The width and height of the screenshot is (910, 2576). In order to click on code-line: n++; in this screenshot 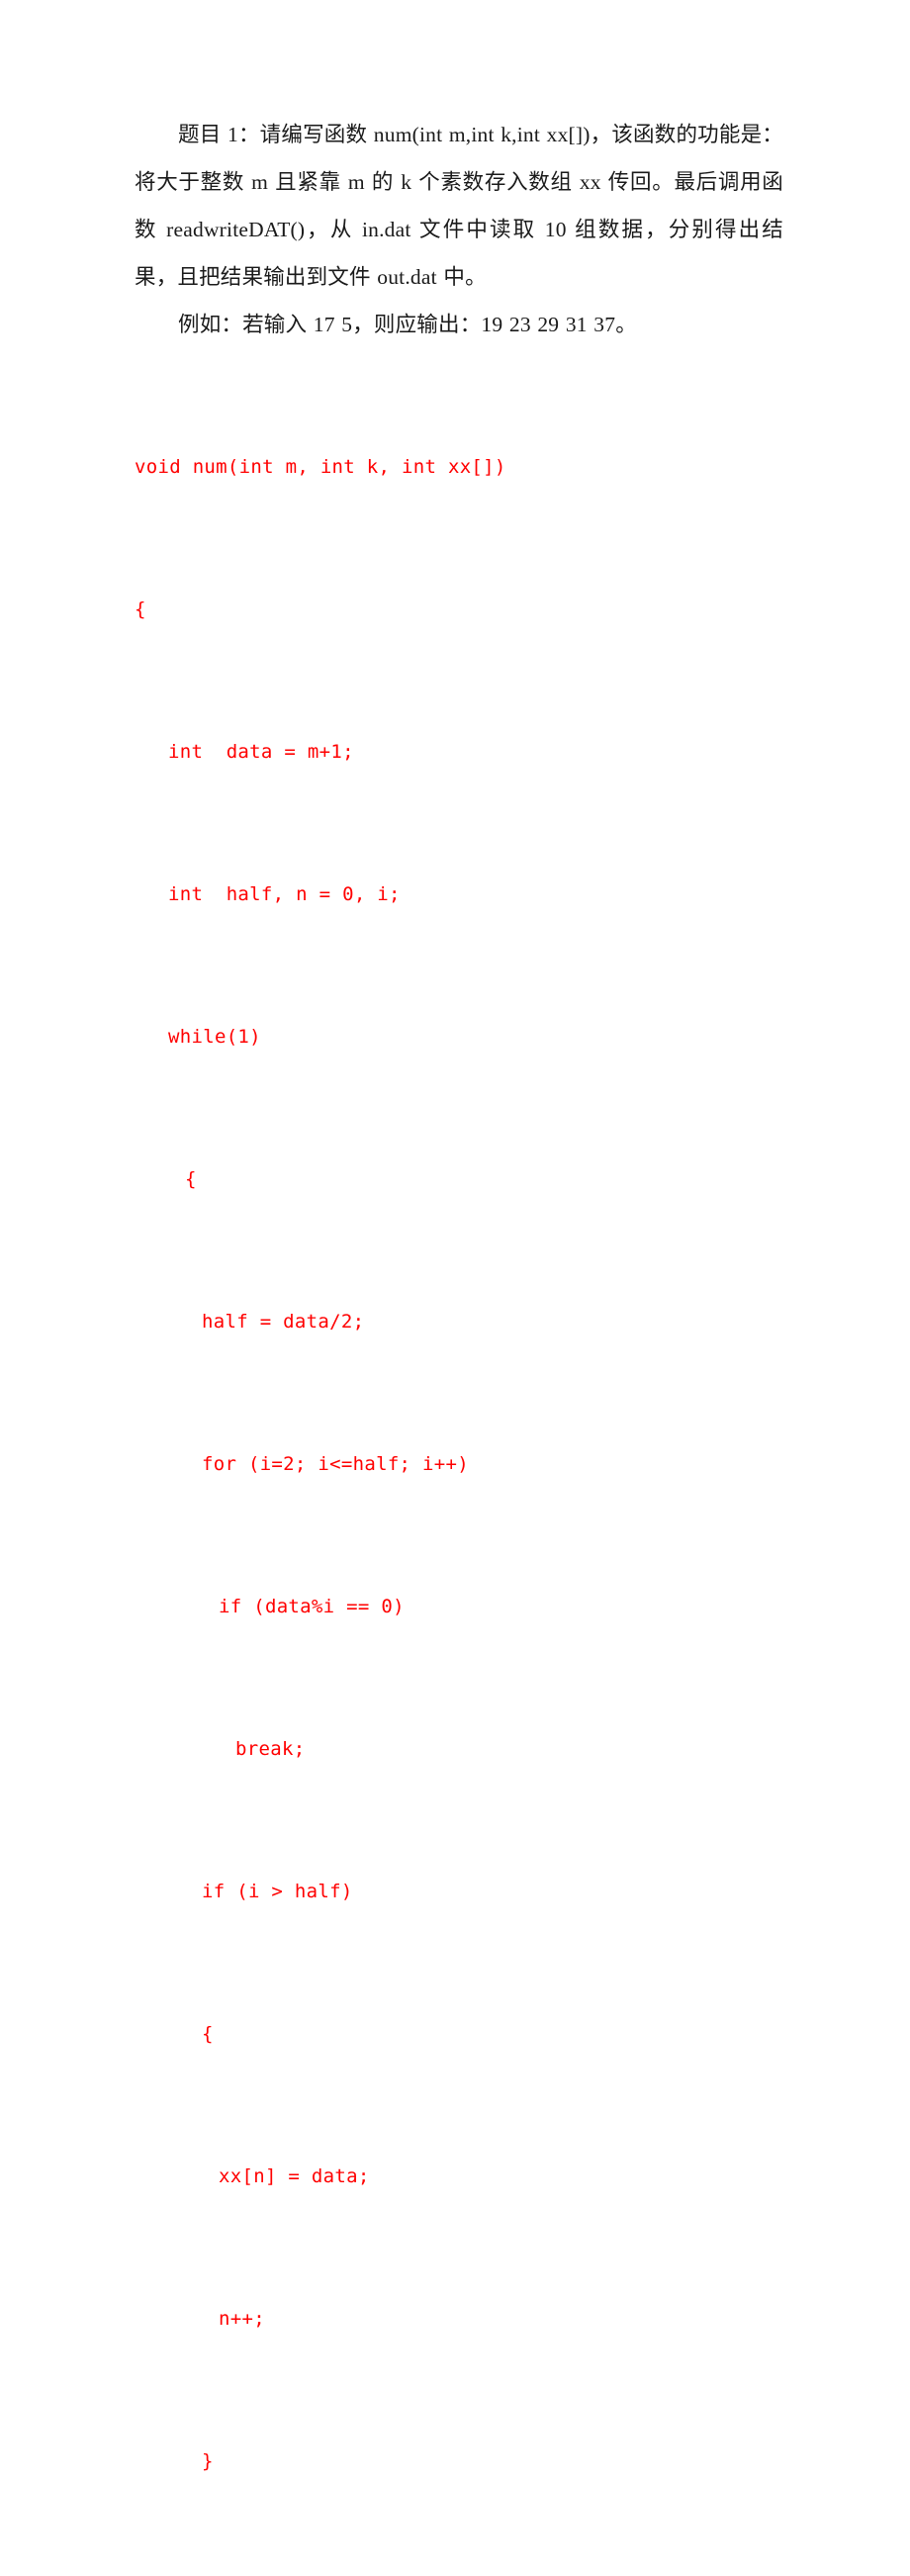, I will do `click(242, 2319)`.